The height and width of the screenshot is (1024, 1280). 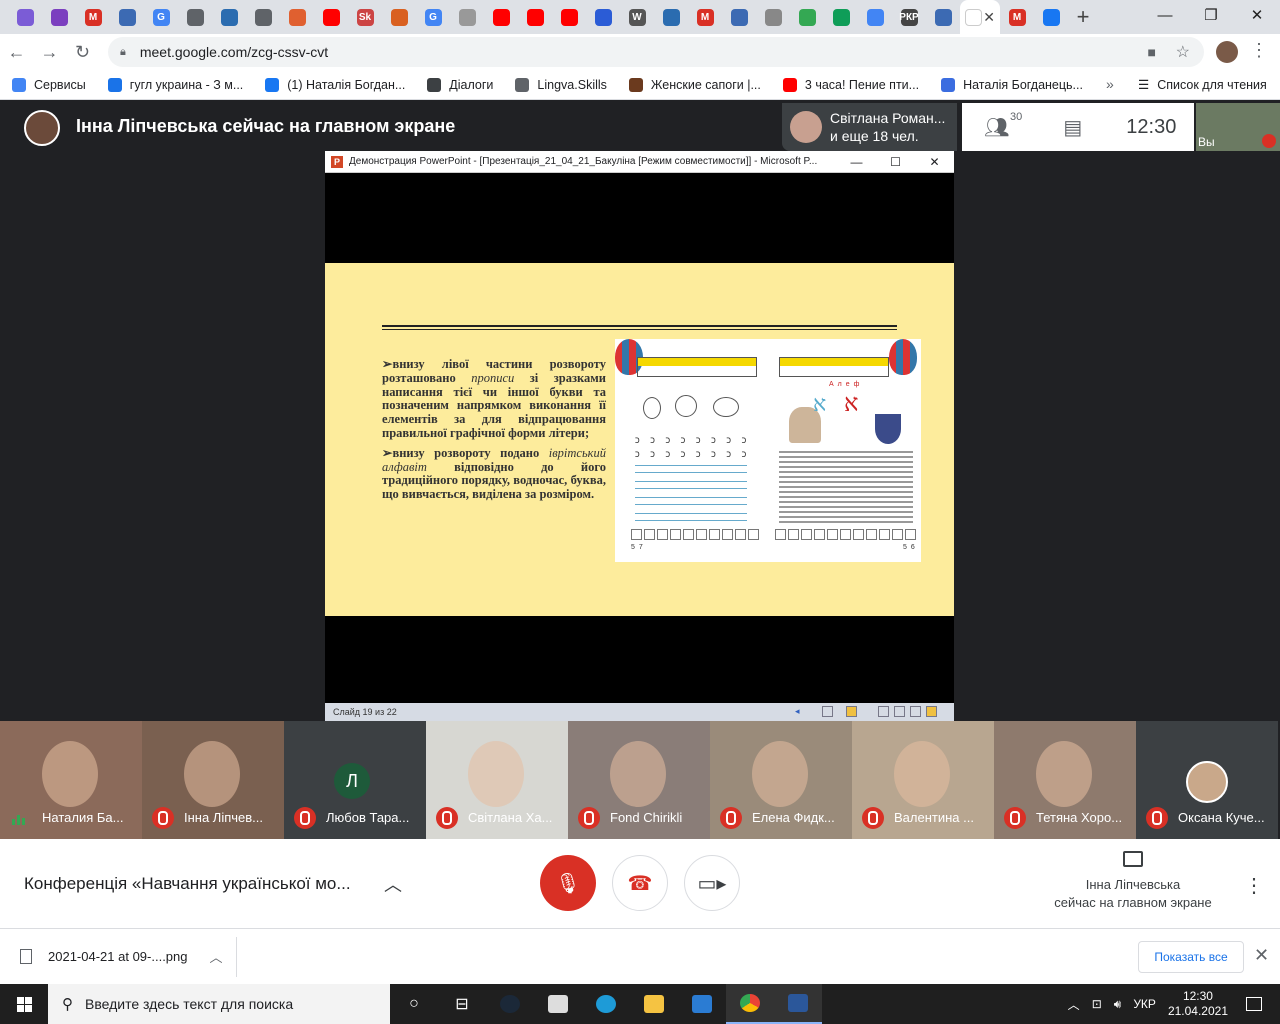 I want to click on participants-card: Світлана Роман... и еще 18 чел., so click(x=869, y=127).